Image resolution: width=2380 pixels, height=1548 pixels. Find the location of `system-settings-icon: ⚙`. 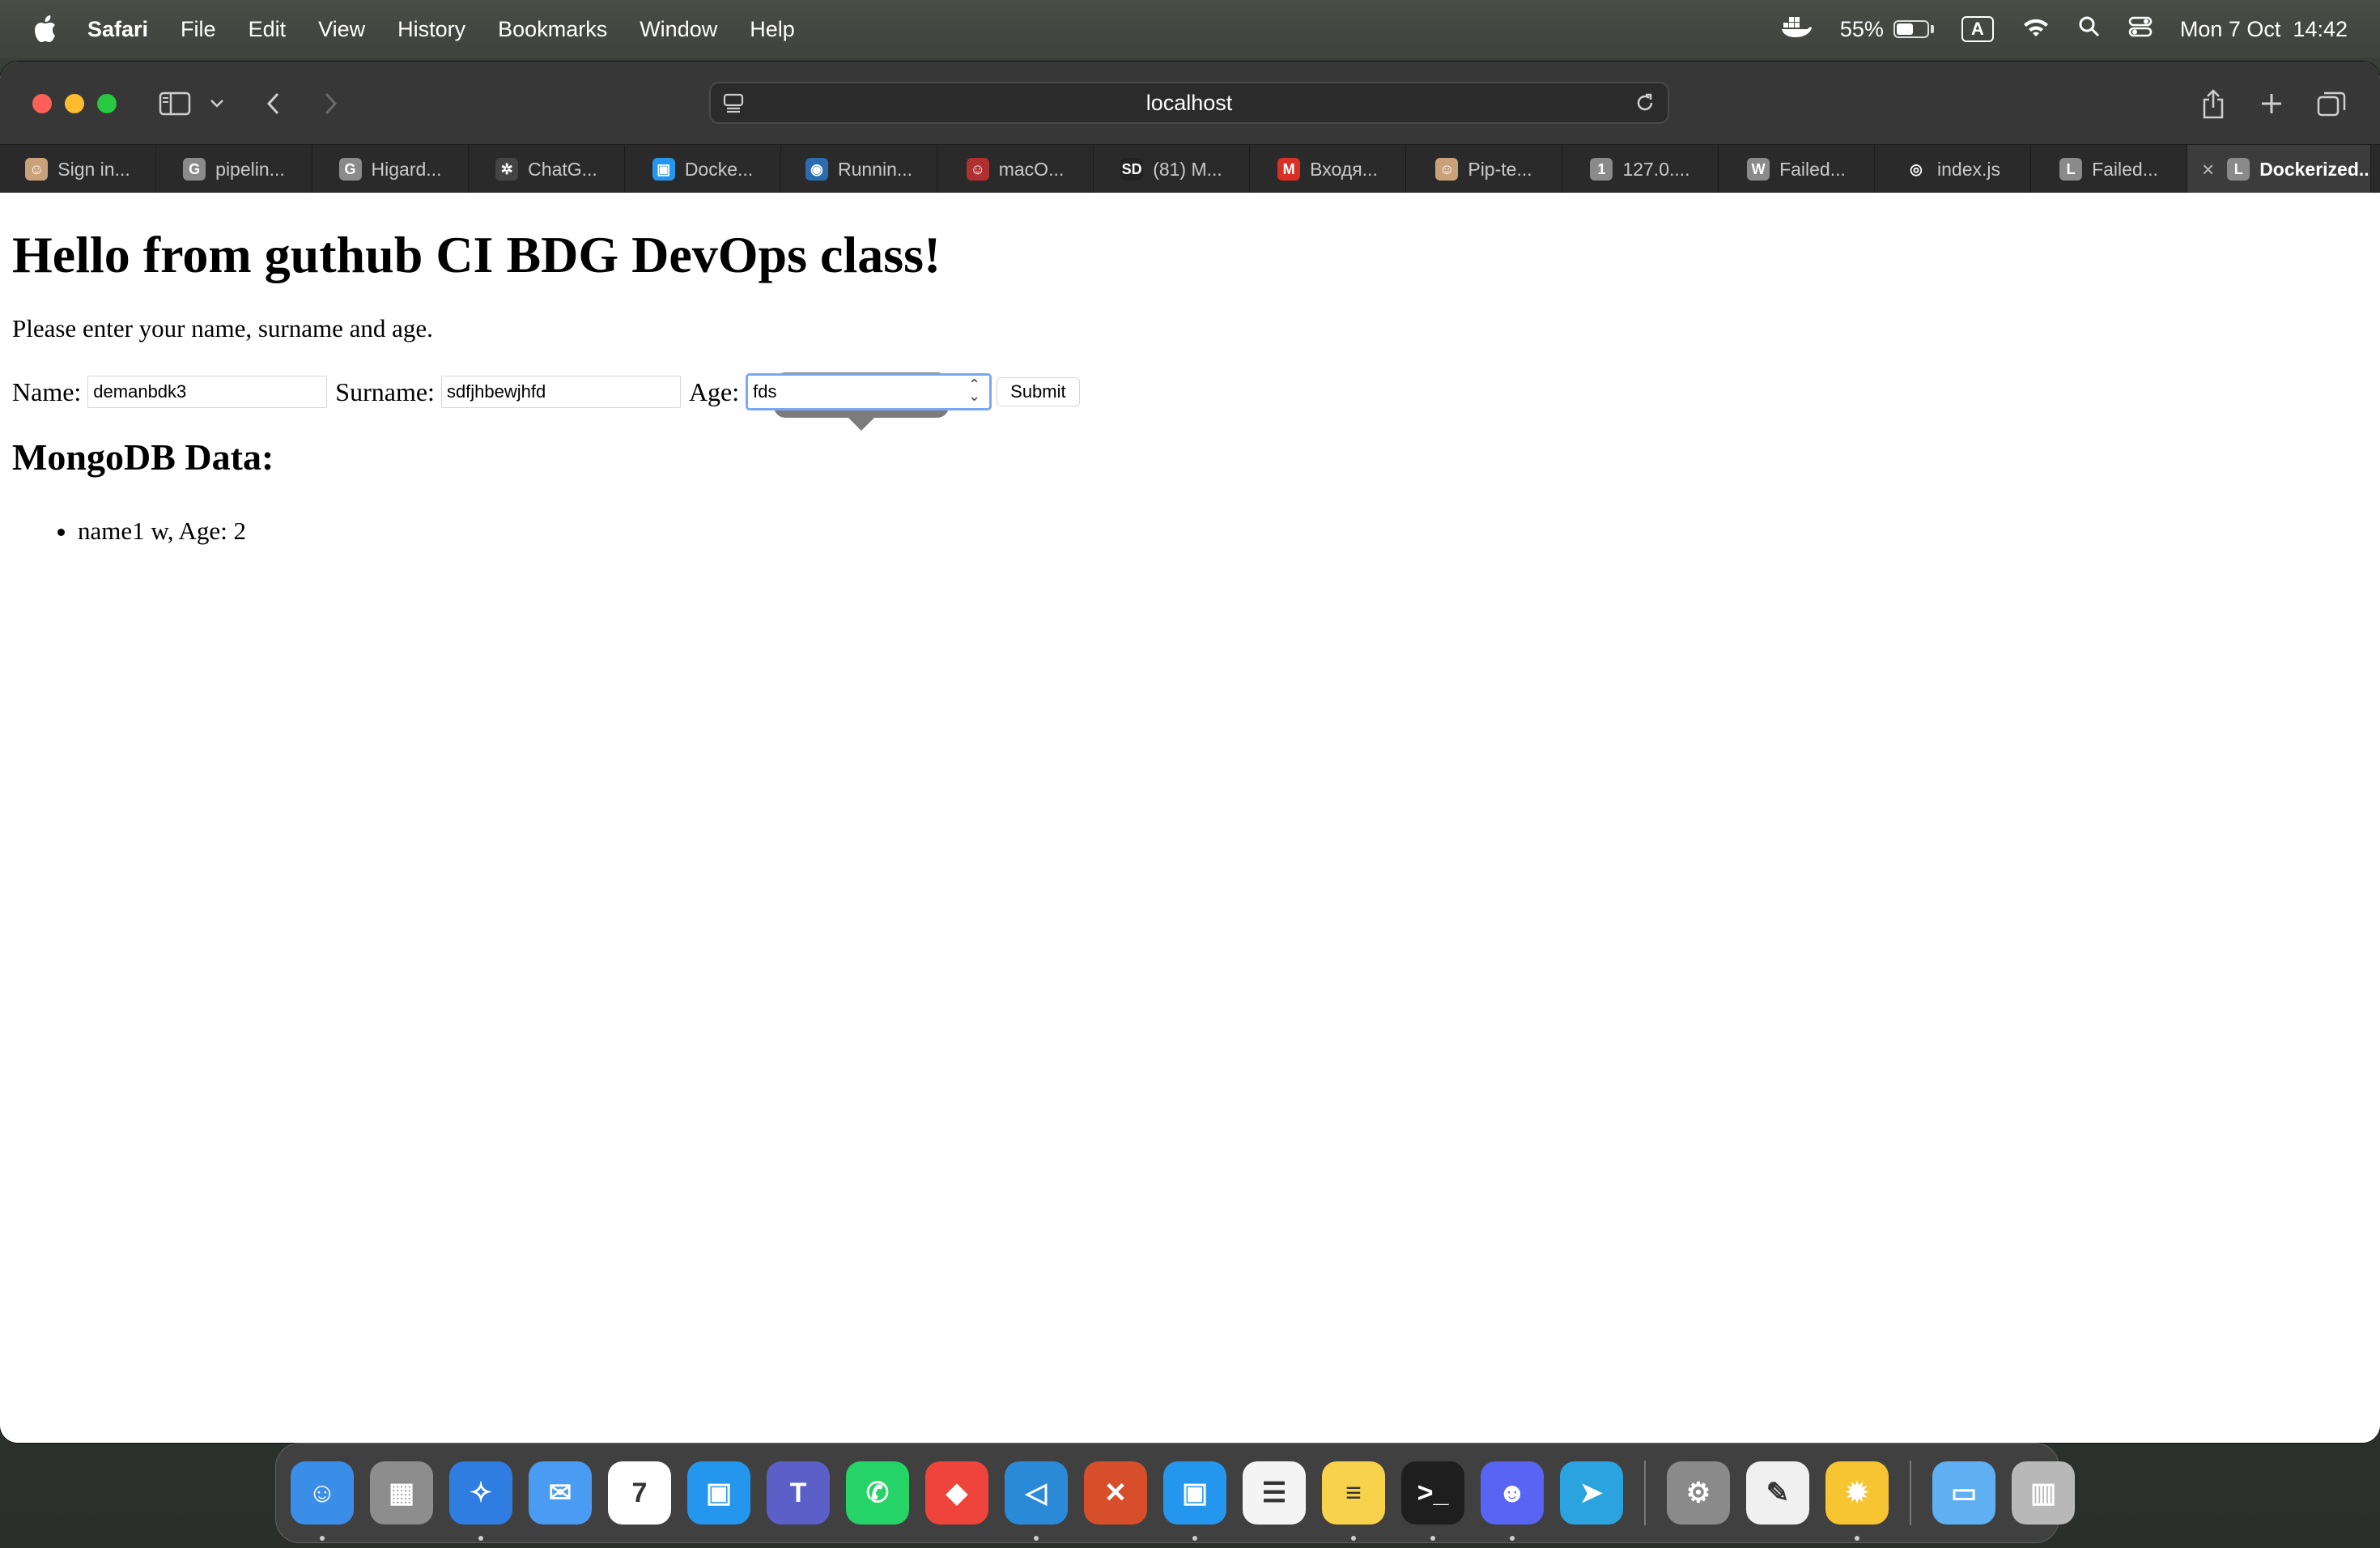

system-settings-icon: ⚙ is located at coordinates (1698, 1493).